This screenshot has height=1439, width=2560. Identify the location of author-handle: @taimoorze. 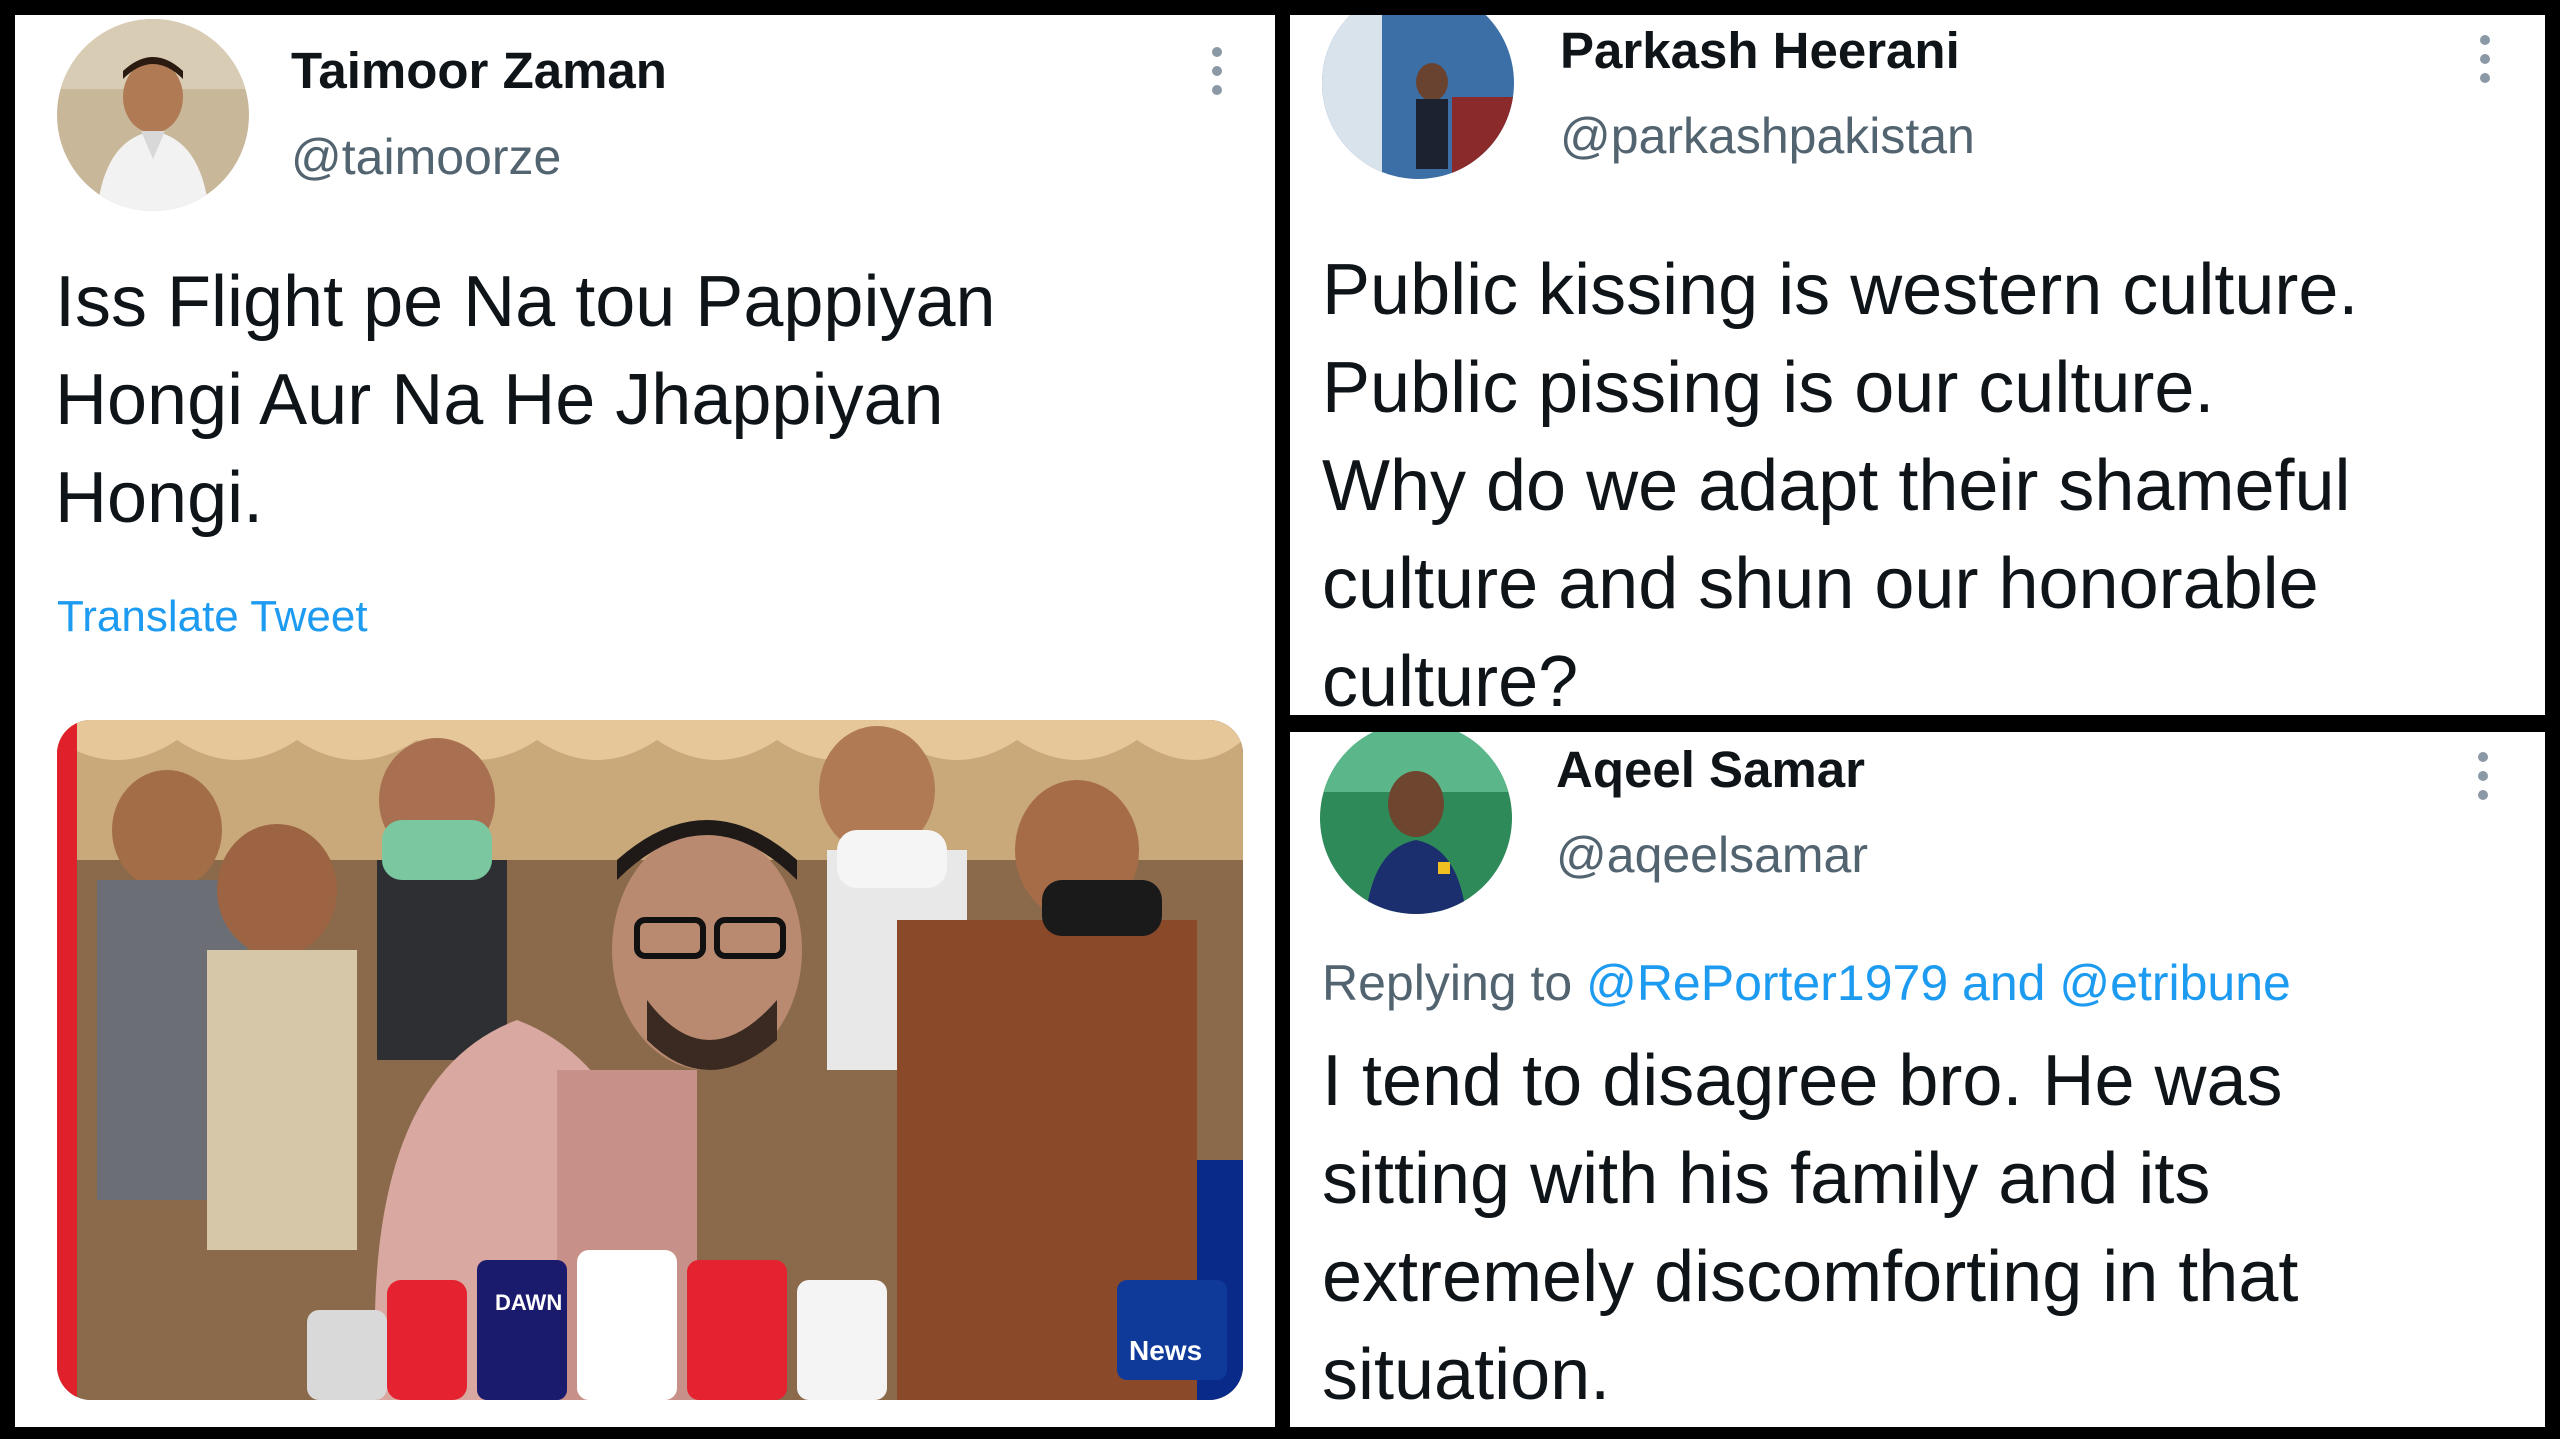
(426, 157).